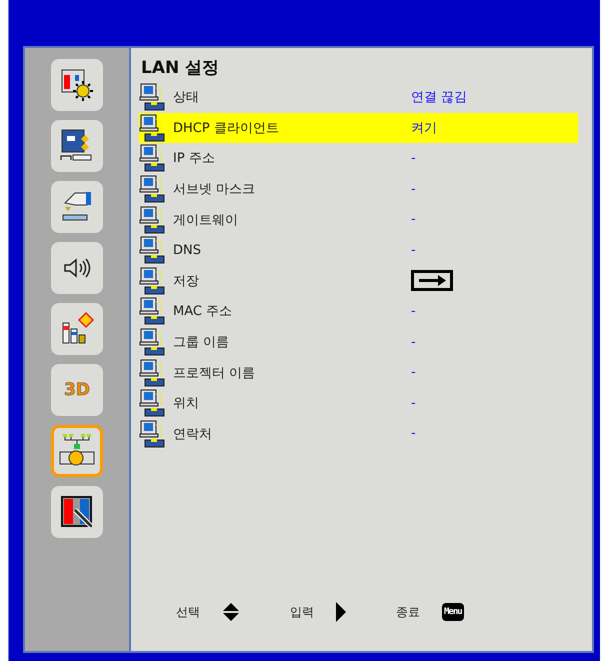 The width and height of the screenshot is (602, 661). I want to click on setting-label: 서브넷 마스크, so click(214, 189).